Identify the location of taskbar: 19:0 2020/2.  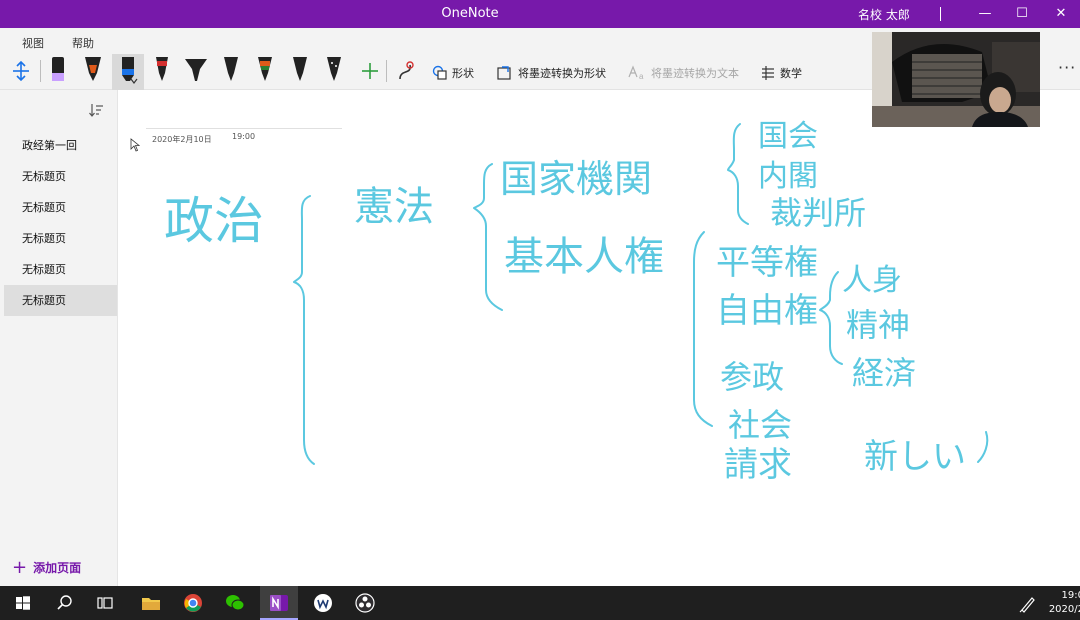
(540, 603).